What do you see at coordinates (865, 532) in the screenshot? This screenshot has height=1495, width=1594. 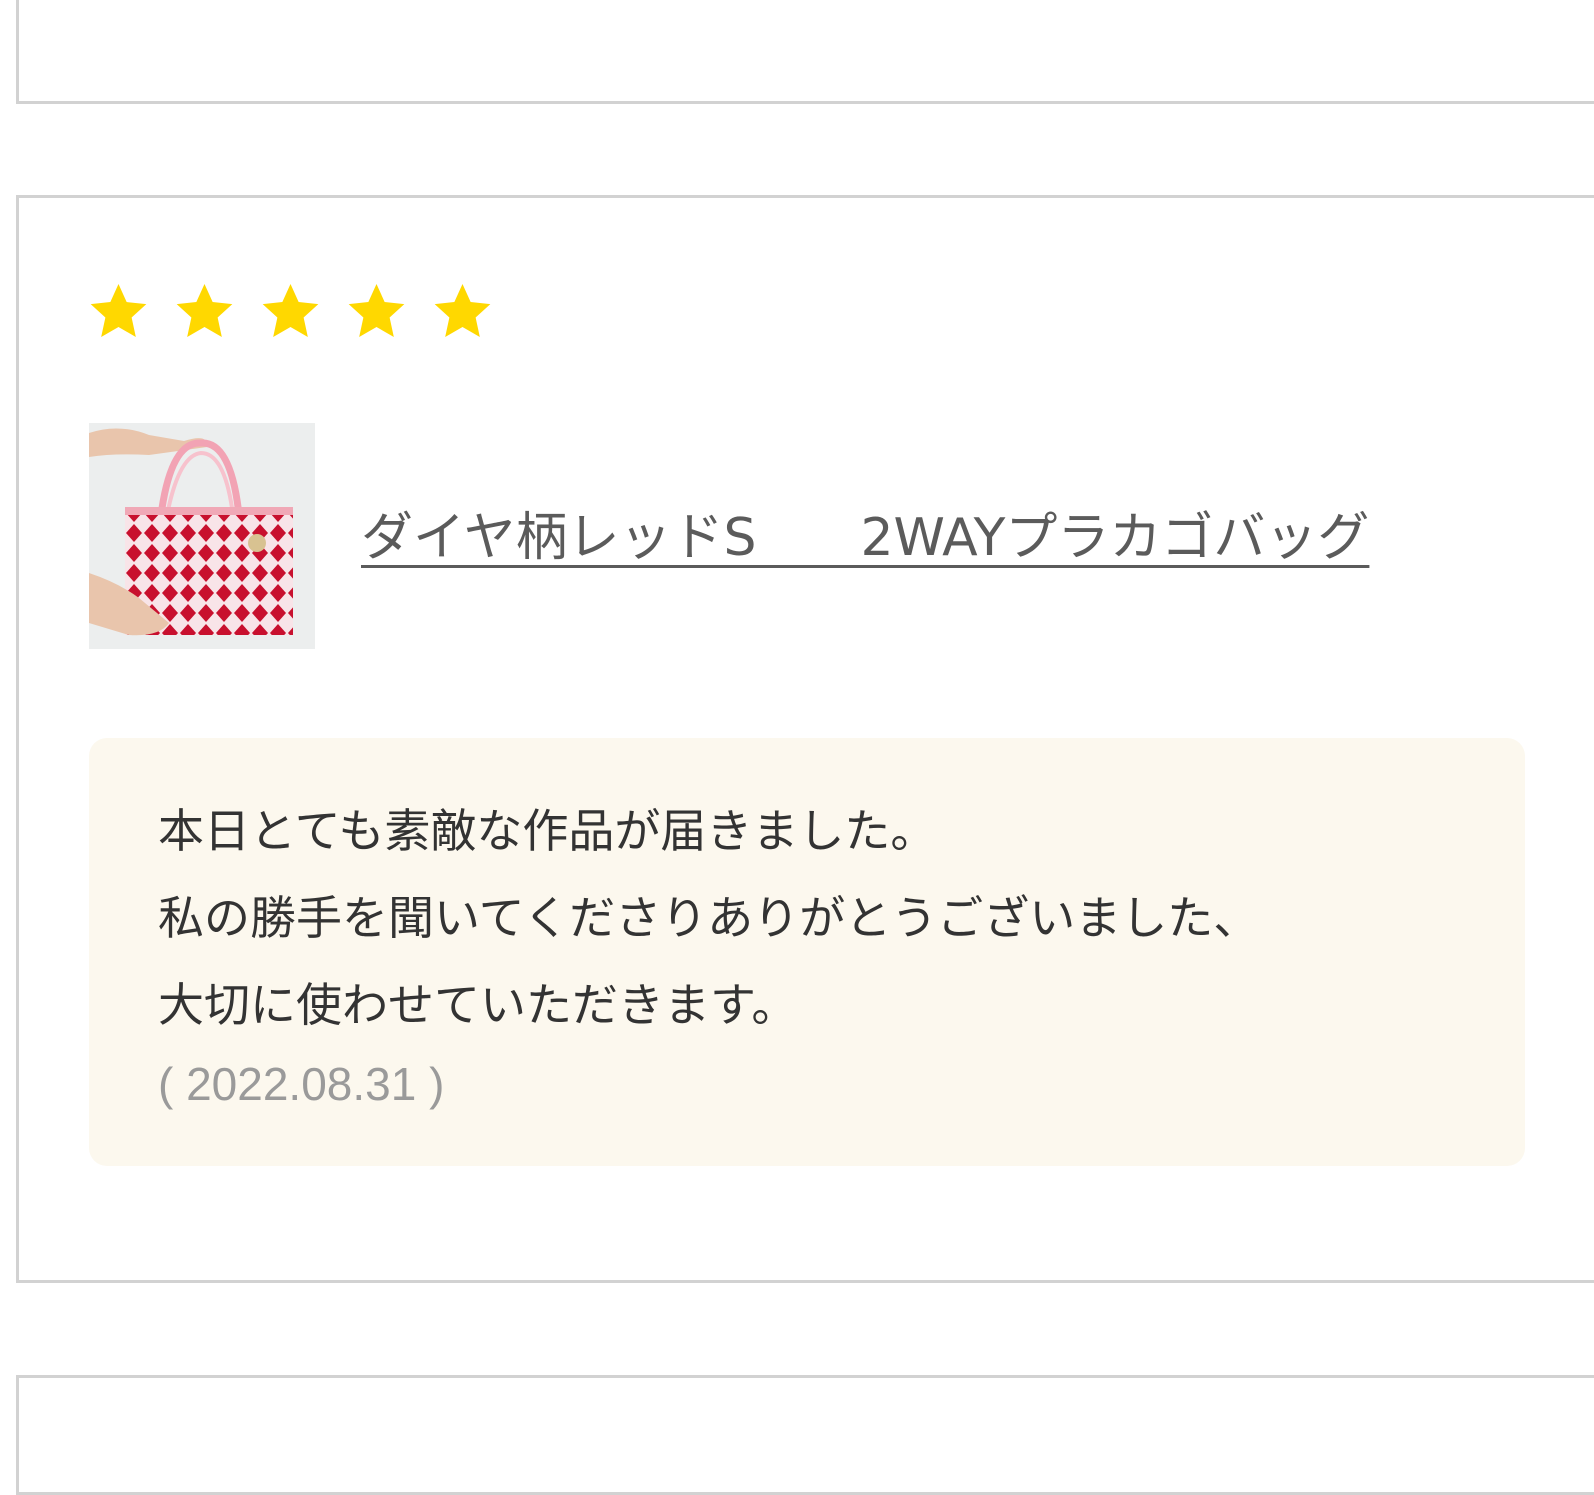 I see `product-link: ダイヤ柄レッドS 2WAYプラカゴバッグ` at bounding box center [865, 532].